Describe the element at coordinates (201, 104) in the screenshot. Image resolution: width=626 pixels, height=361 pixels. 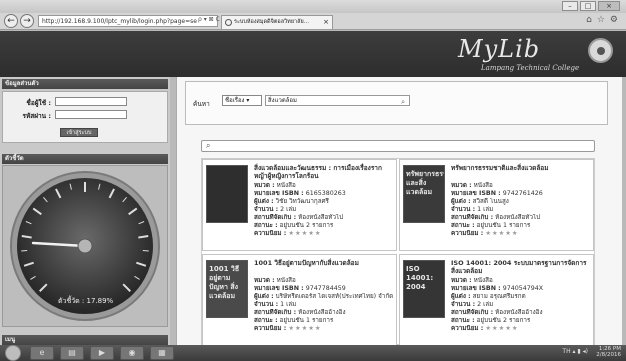
I see `search-label: ค้นหา` at that location.